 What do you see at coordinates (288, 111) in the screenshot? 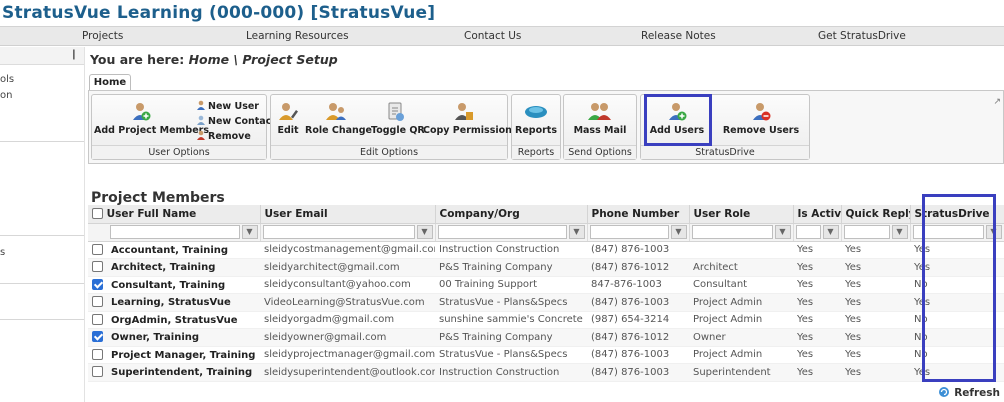
I see `edit-user-icon` at bounding box center [288, 111].